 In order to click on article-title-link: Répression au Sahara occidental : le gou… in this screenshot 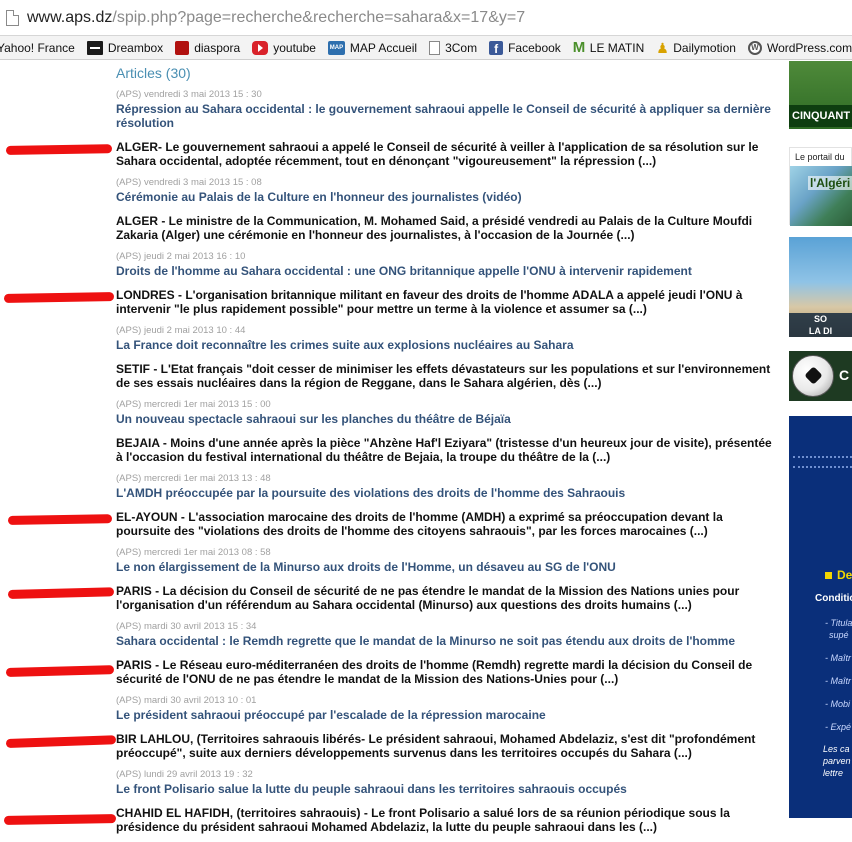, I will do `click(446, 116)`.